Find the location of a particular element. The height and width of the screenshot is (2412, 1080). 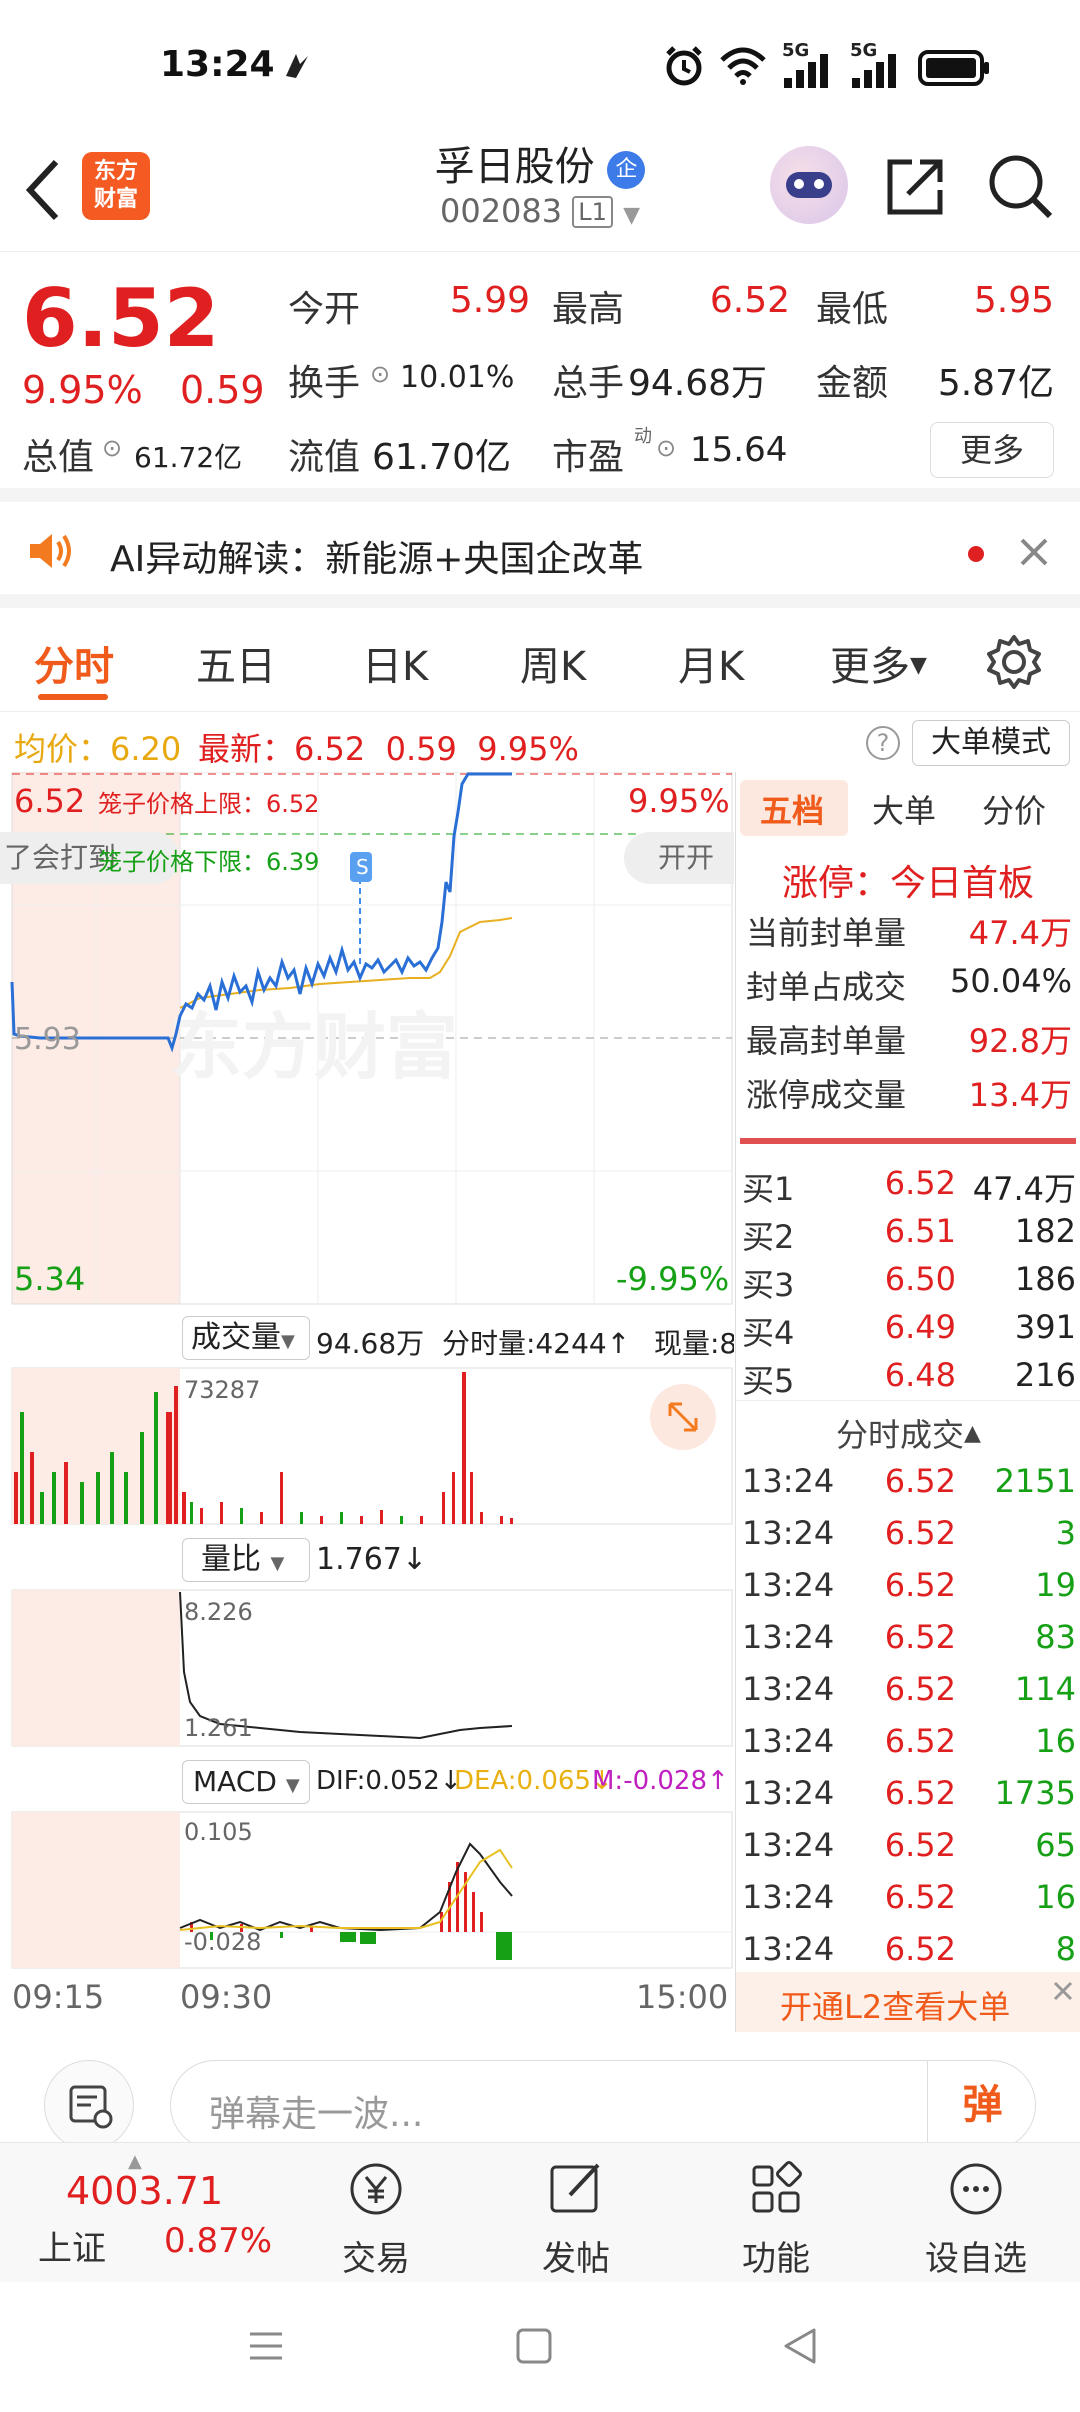

tab-price-dist: 分价 is located at coordinates (1014, 809).